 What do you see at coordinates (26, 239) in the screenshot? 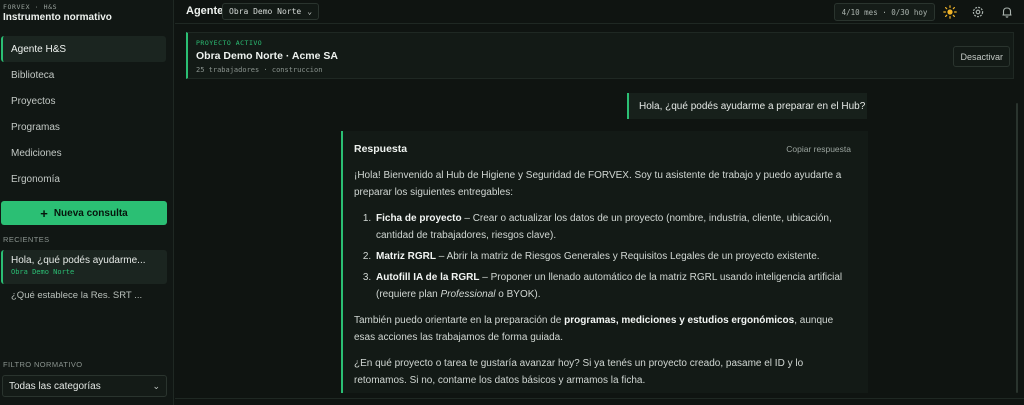
I see `recientes-label: RECIENTES` at bounding box center [26, 239].